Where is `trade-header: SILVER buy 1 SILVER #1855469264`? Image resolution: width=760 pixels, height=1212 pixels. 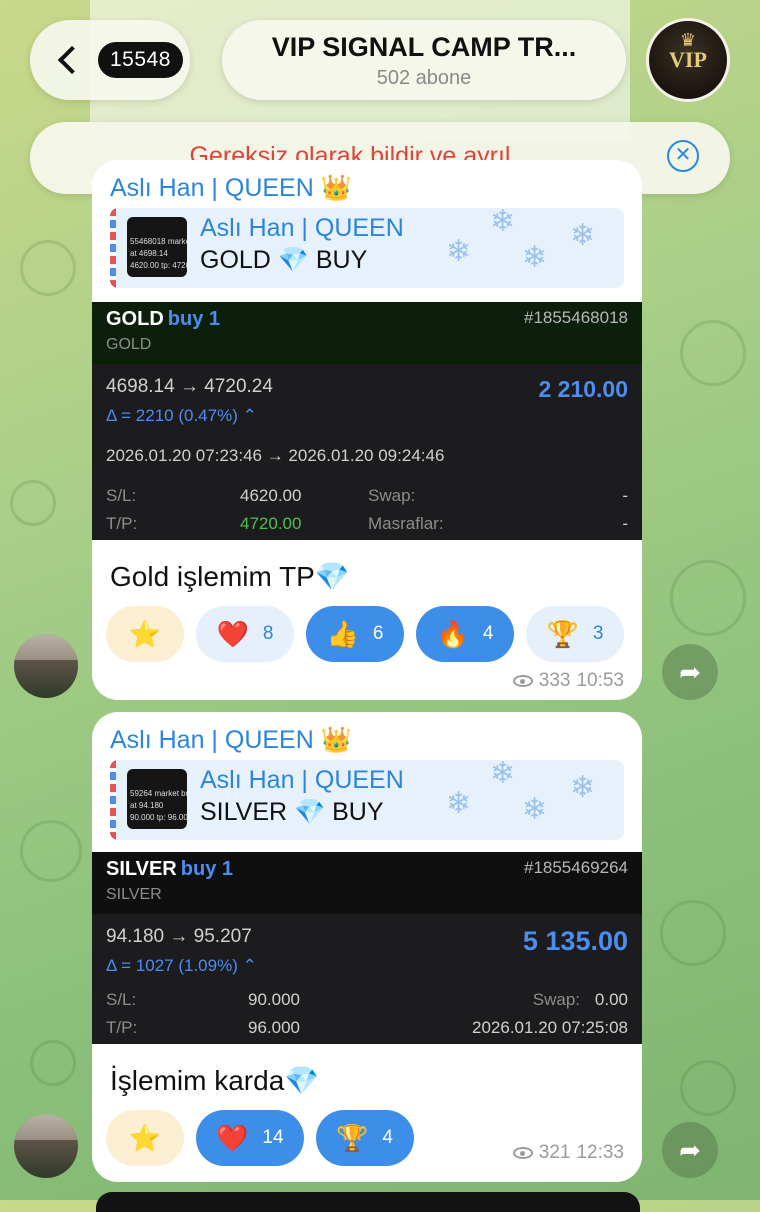 trade-header: SILVER buy 1 SILVER #1855469264 is located at coordinates (367, 883).